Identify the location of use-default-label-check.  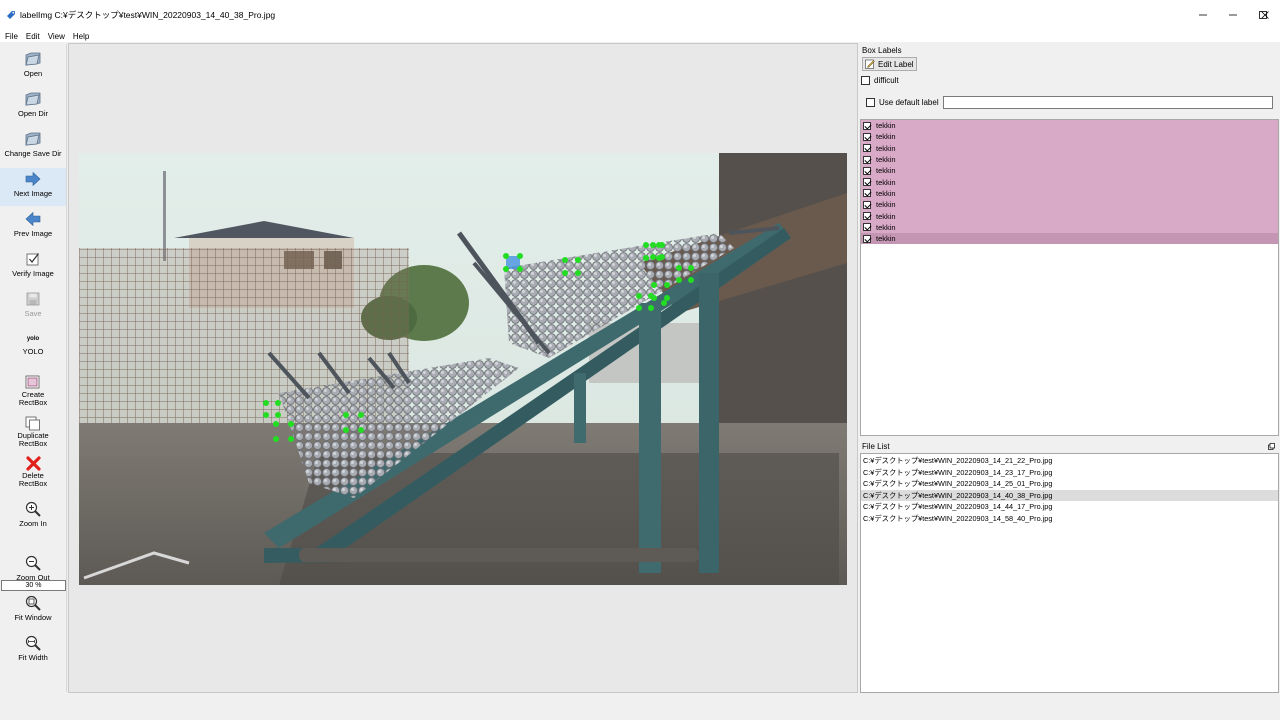
(870, 102).